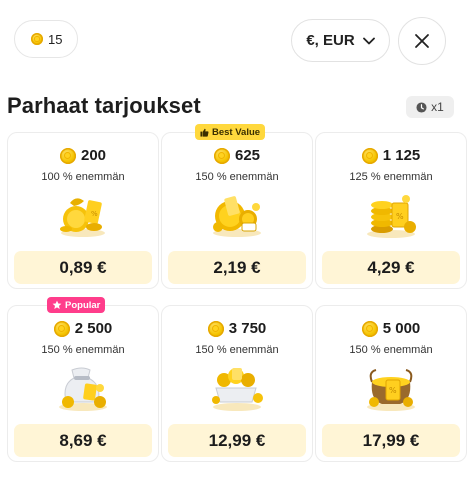  I want to click on offer-card-625: Best Value 625 150 % enemmän 2,19 €, so click(237, 206).